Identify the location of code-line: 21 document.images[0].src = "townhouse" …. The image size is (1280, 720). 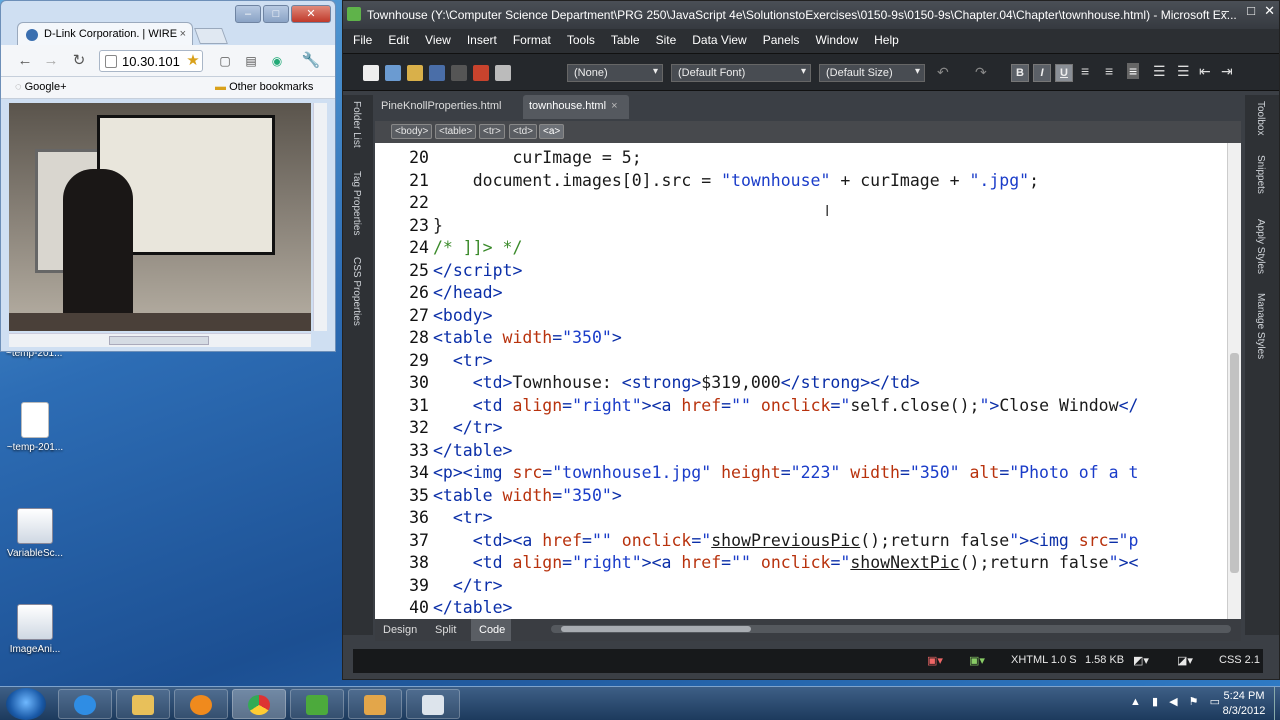
(707, 181).